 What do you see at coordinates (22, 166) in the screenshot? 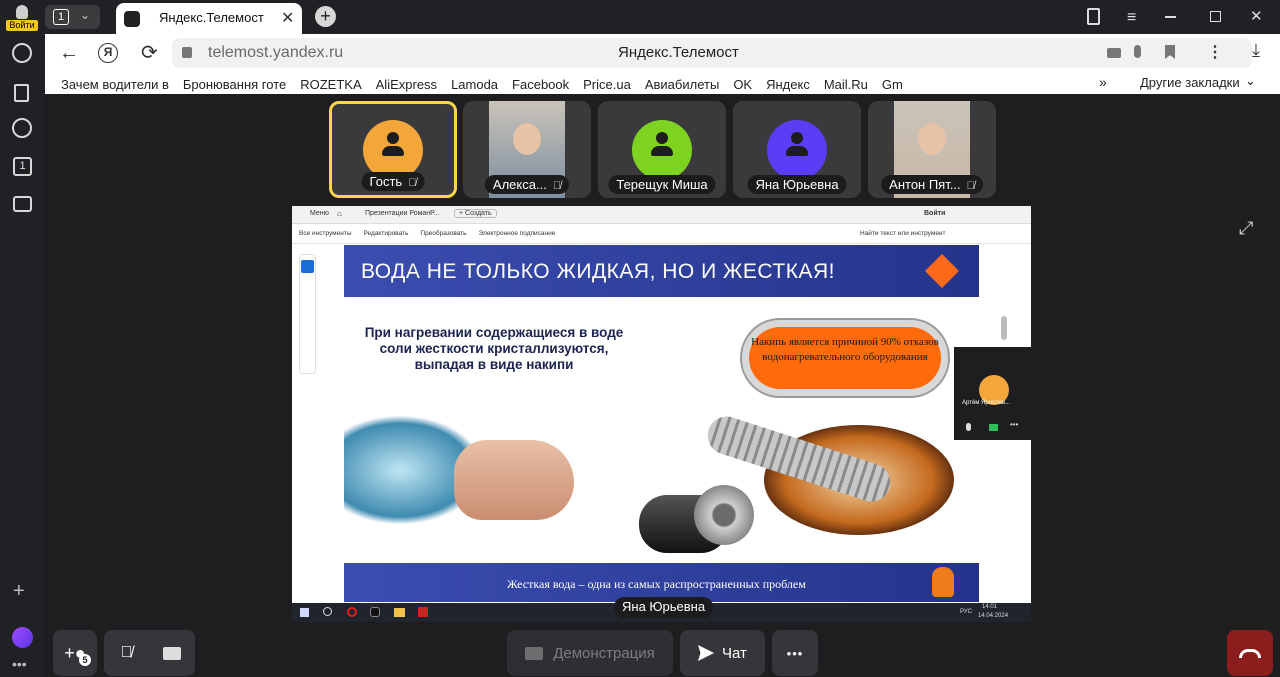
I see `tab-counter-sidebar: 1` at bounding box center [22, 166].